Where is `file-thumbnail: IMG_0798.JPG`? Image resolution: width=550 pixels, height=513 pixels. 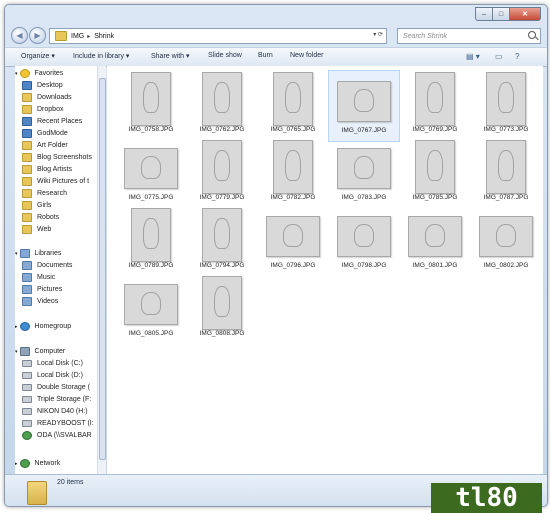 file-thumbnail: IMG_0798.JPG is located at coordinates (364, 242).